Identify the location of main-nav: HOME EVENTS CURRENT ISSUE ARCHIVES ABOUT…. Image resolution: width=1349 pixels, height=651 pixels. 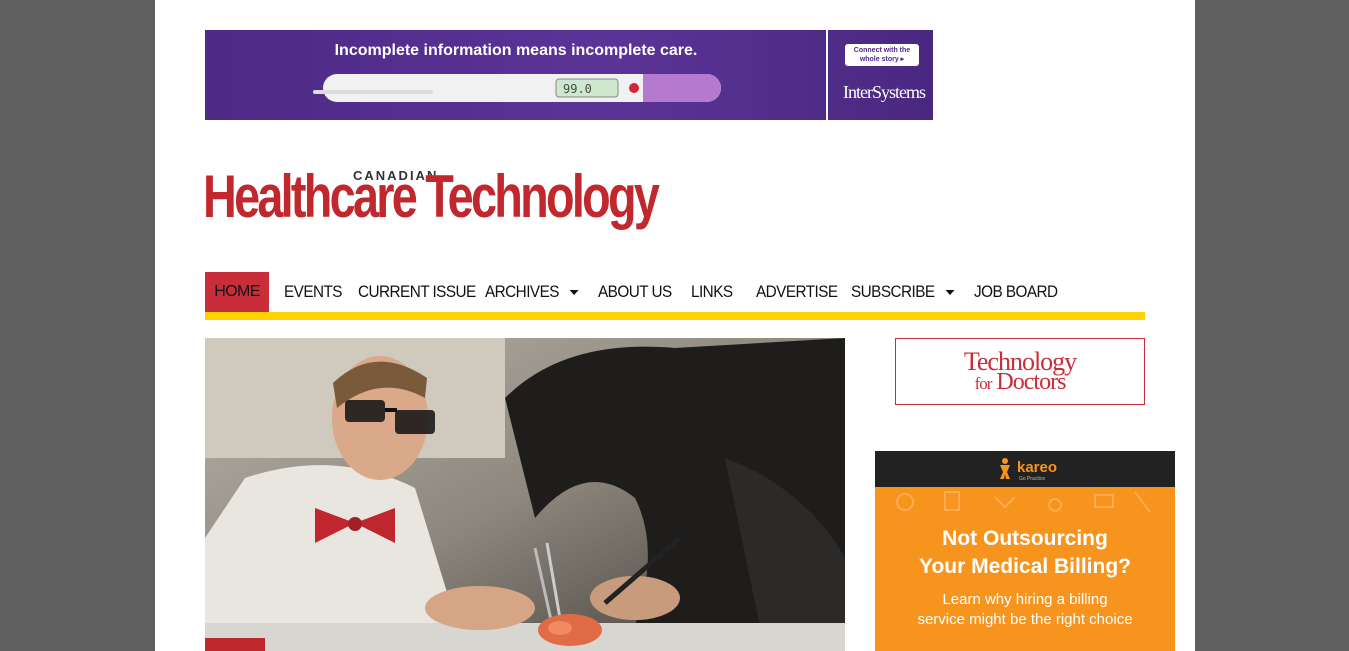
(675, 292).